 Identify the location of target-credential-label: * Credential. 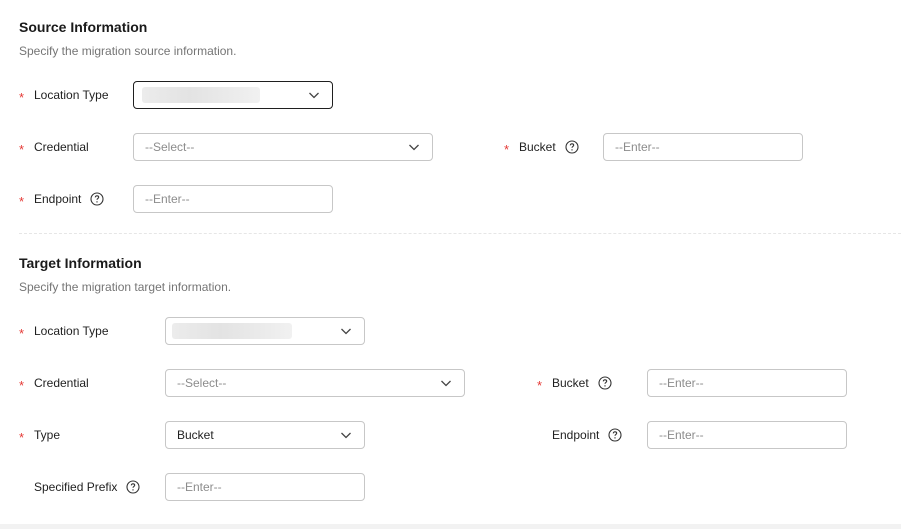
(54, 383).